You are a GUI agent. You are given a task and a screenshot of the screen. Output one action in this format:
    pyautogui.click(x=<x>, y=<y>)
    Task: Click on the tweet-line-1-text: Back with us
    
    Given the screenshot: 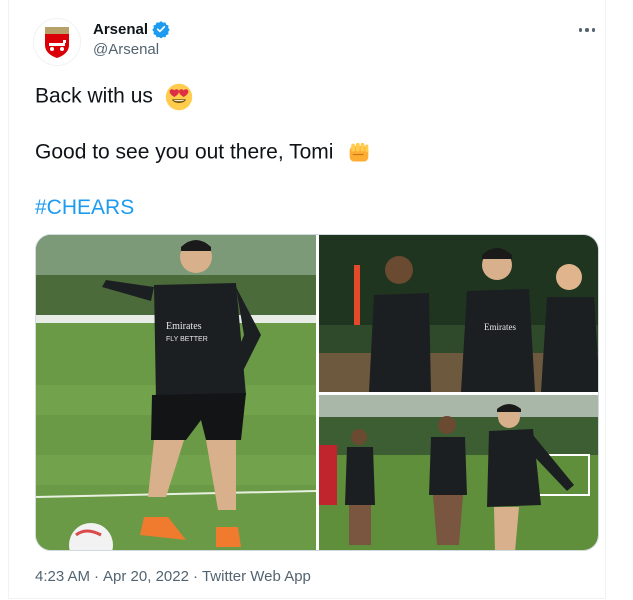 What is the action you would take?
    pyautogui.click(x=94, y=96)
    